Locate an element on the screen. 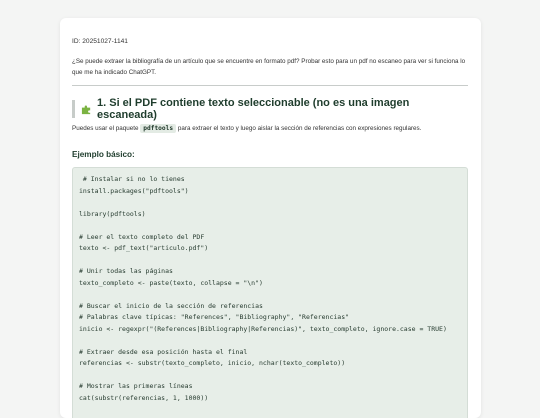 Image resolution: width=540 pixels, height=418 pixels. note-id: ID: 20251027-1141 is located at coordinates (100, 41).